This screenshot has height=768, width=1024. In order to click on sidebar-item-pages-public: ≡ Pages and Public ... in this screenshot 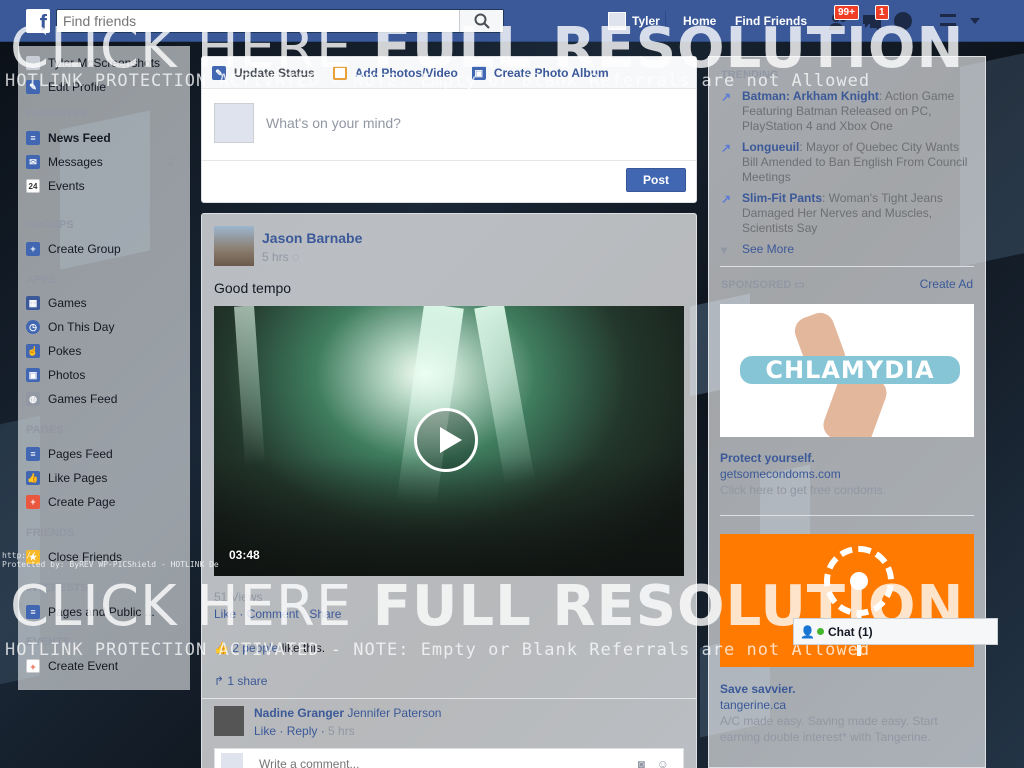, I will do `click(90, 612)`.